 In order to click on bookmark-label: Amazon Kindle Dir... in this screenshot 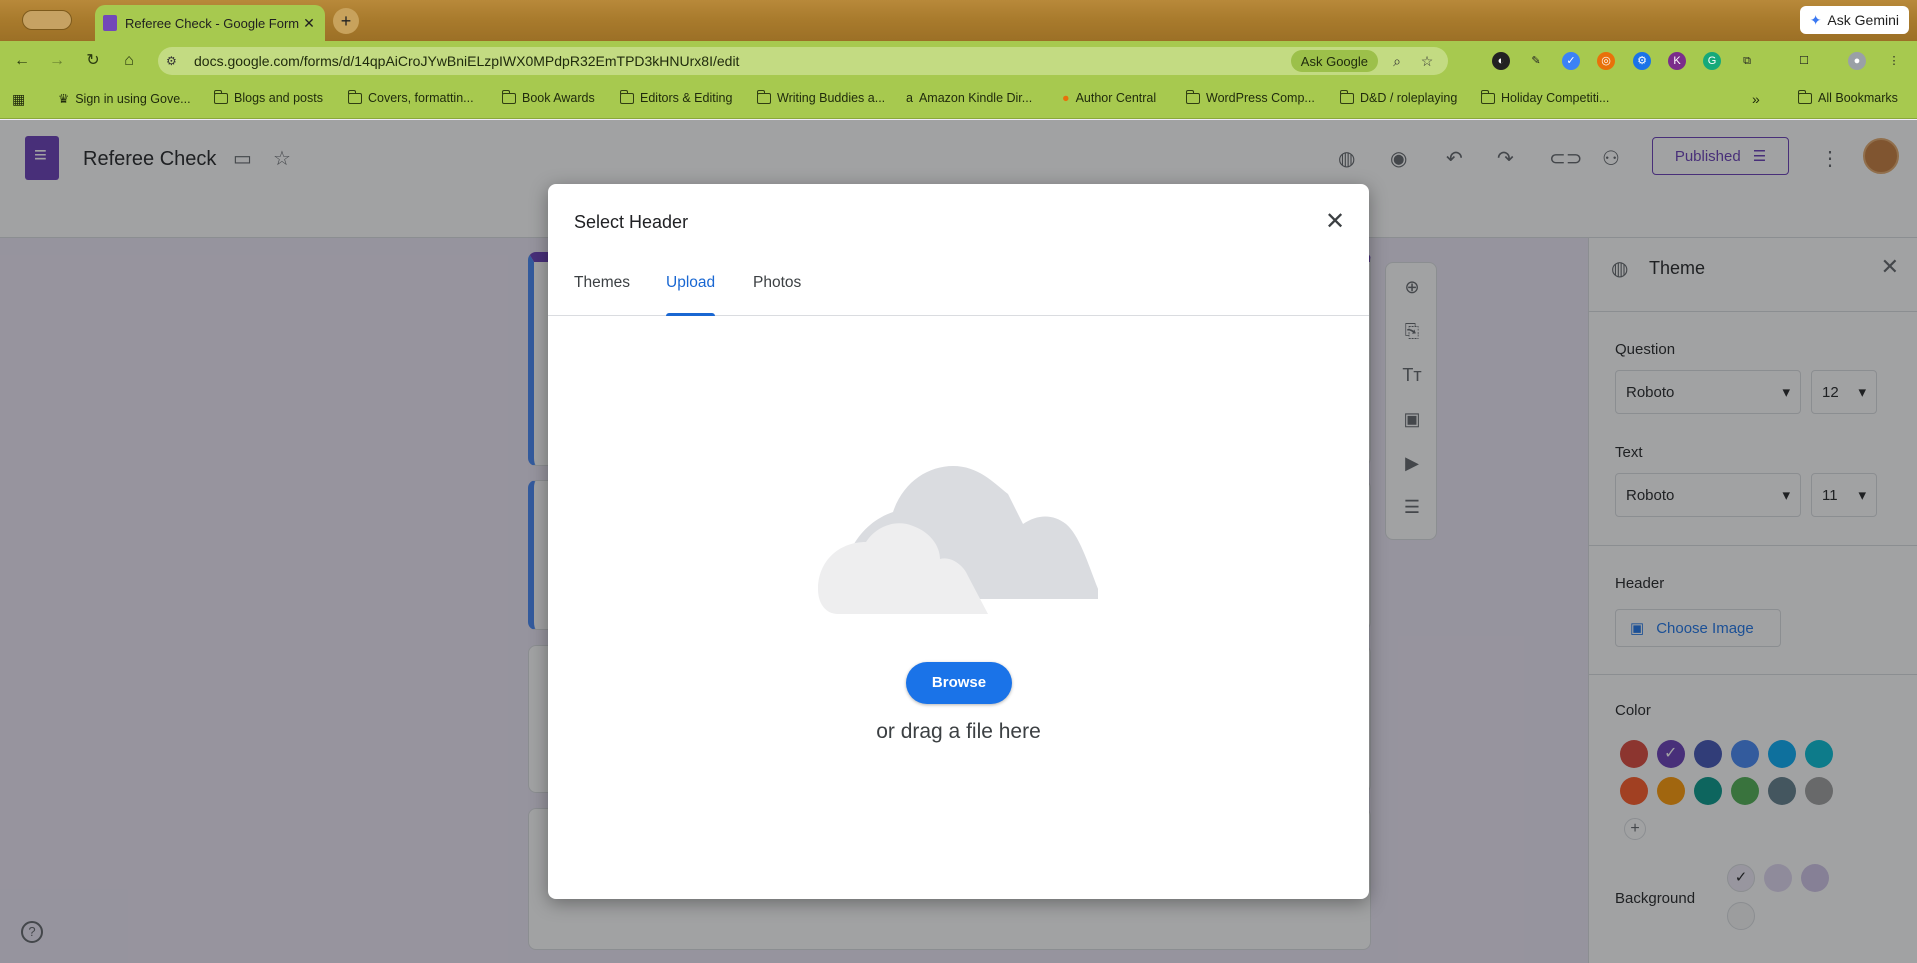, I will do `click(975, 98)`.